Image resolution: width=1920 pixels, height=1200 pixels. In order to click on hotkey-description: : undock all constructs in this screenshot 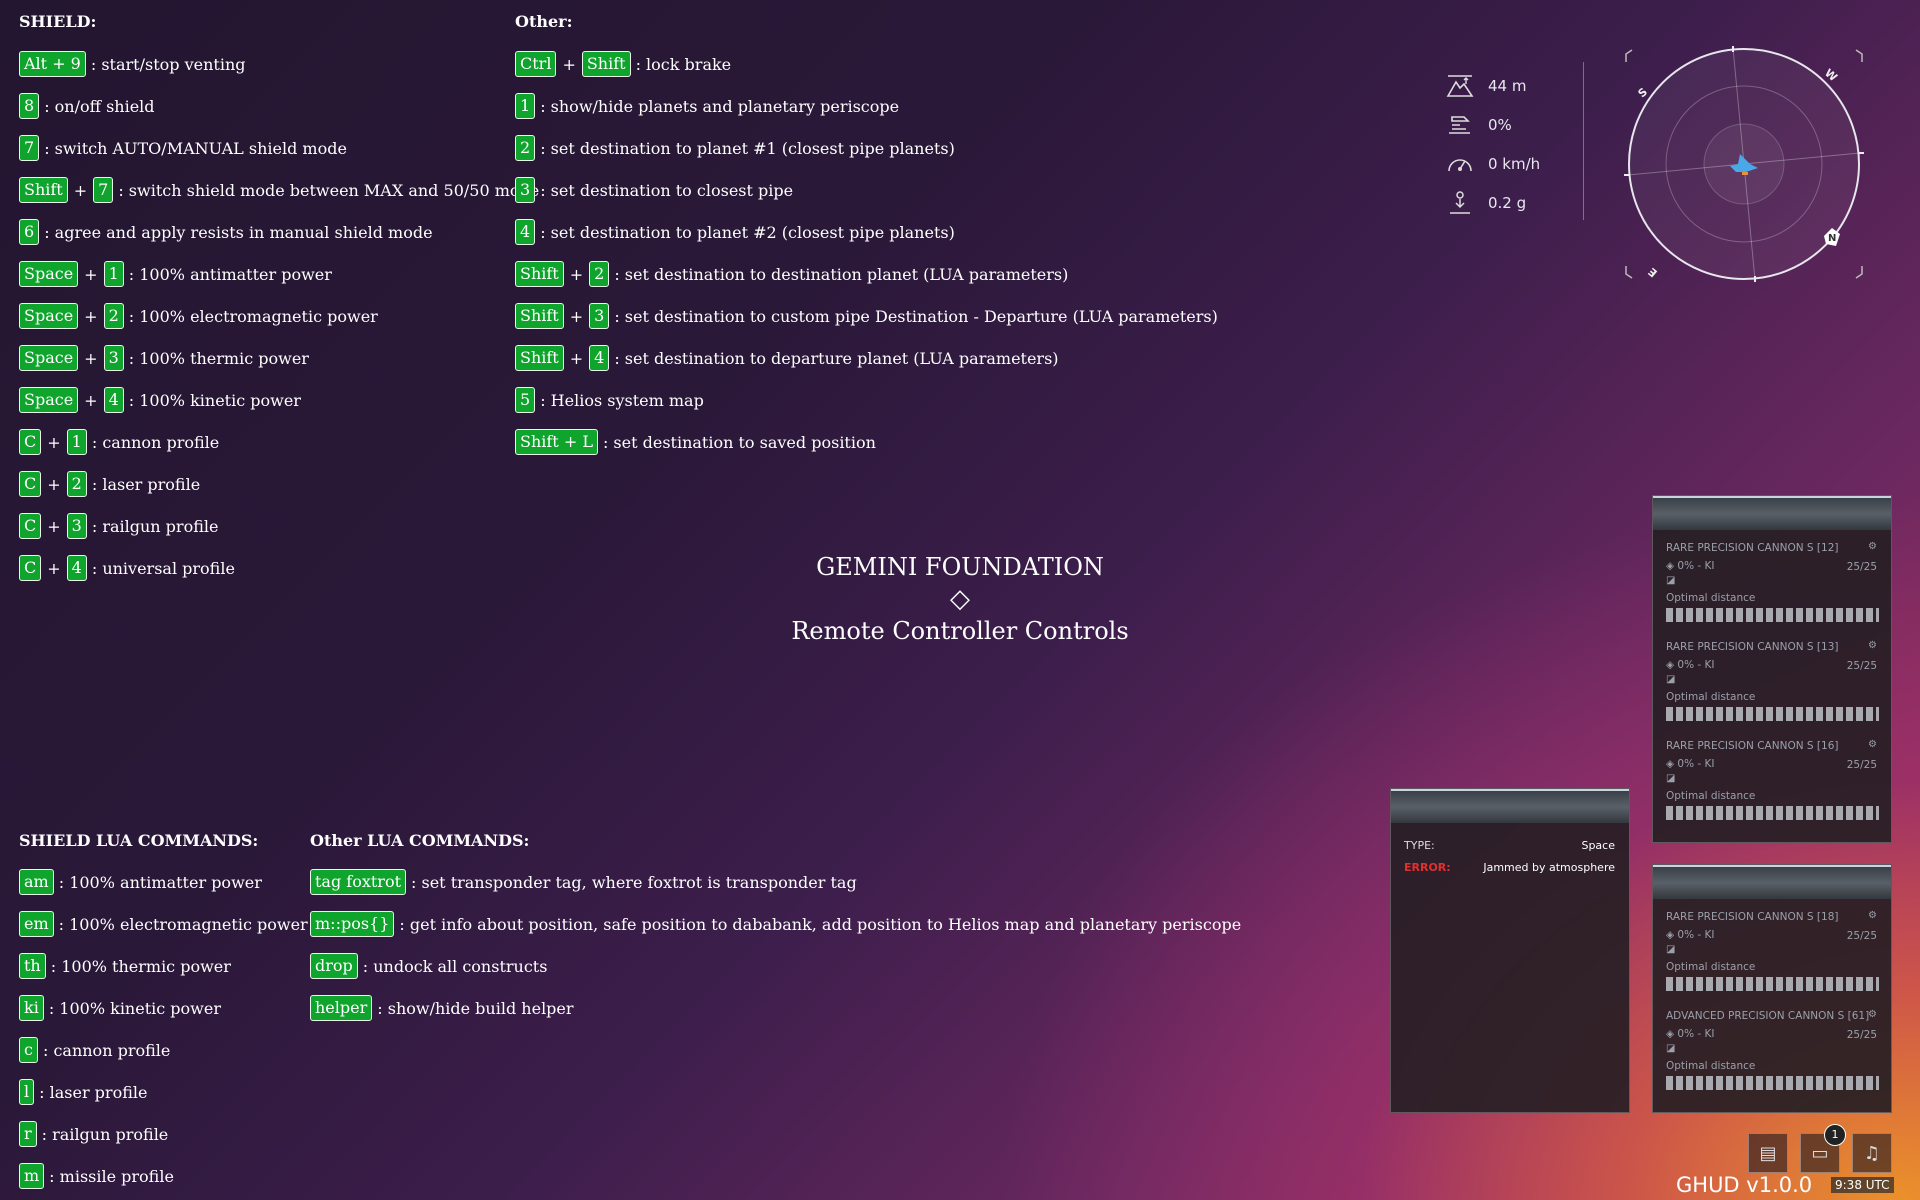, I will do `click(455, 966)`.